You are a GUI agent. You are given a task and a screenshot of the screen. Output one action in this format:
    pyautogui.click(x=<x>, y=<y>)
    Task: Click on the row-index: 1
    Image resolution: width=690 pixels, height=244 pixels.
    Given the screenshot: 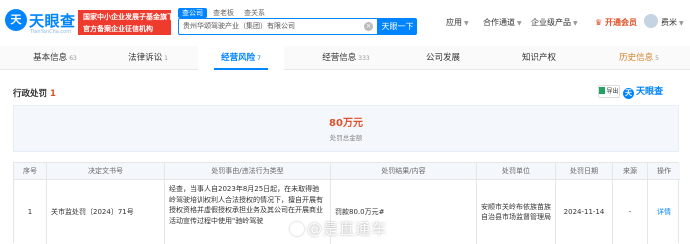 What is the action you would take?
    pyautogui.click(x=30, y=212)
    